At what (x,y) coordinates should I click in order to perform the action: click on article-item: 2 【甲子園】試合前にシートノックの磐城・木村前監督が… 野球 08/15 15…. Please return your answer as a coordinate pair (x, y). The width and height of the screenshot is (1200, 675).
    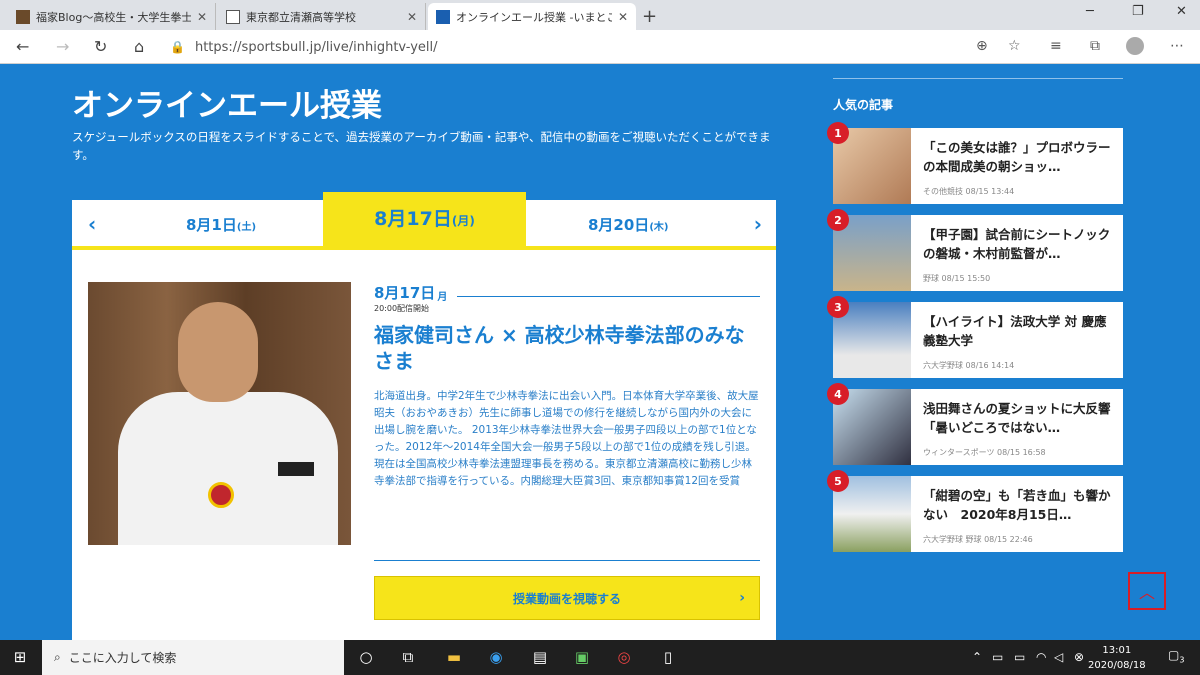
    Looking at the image, I should click on (975, 250).